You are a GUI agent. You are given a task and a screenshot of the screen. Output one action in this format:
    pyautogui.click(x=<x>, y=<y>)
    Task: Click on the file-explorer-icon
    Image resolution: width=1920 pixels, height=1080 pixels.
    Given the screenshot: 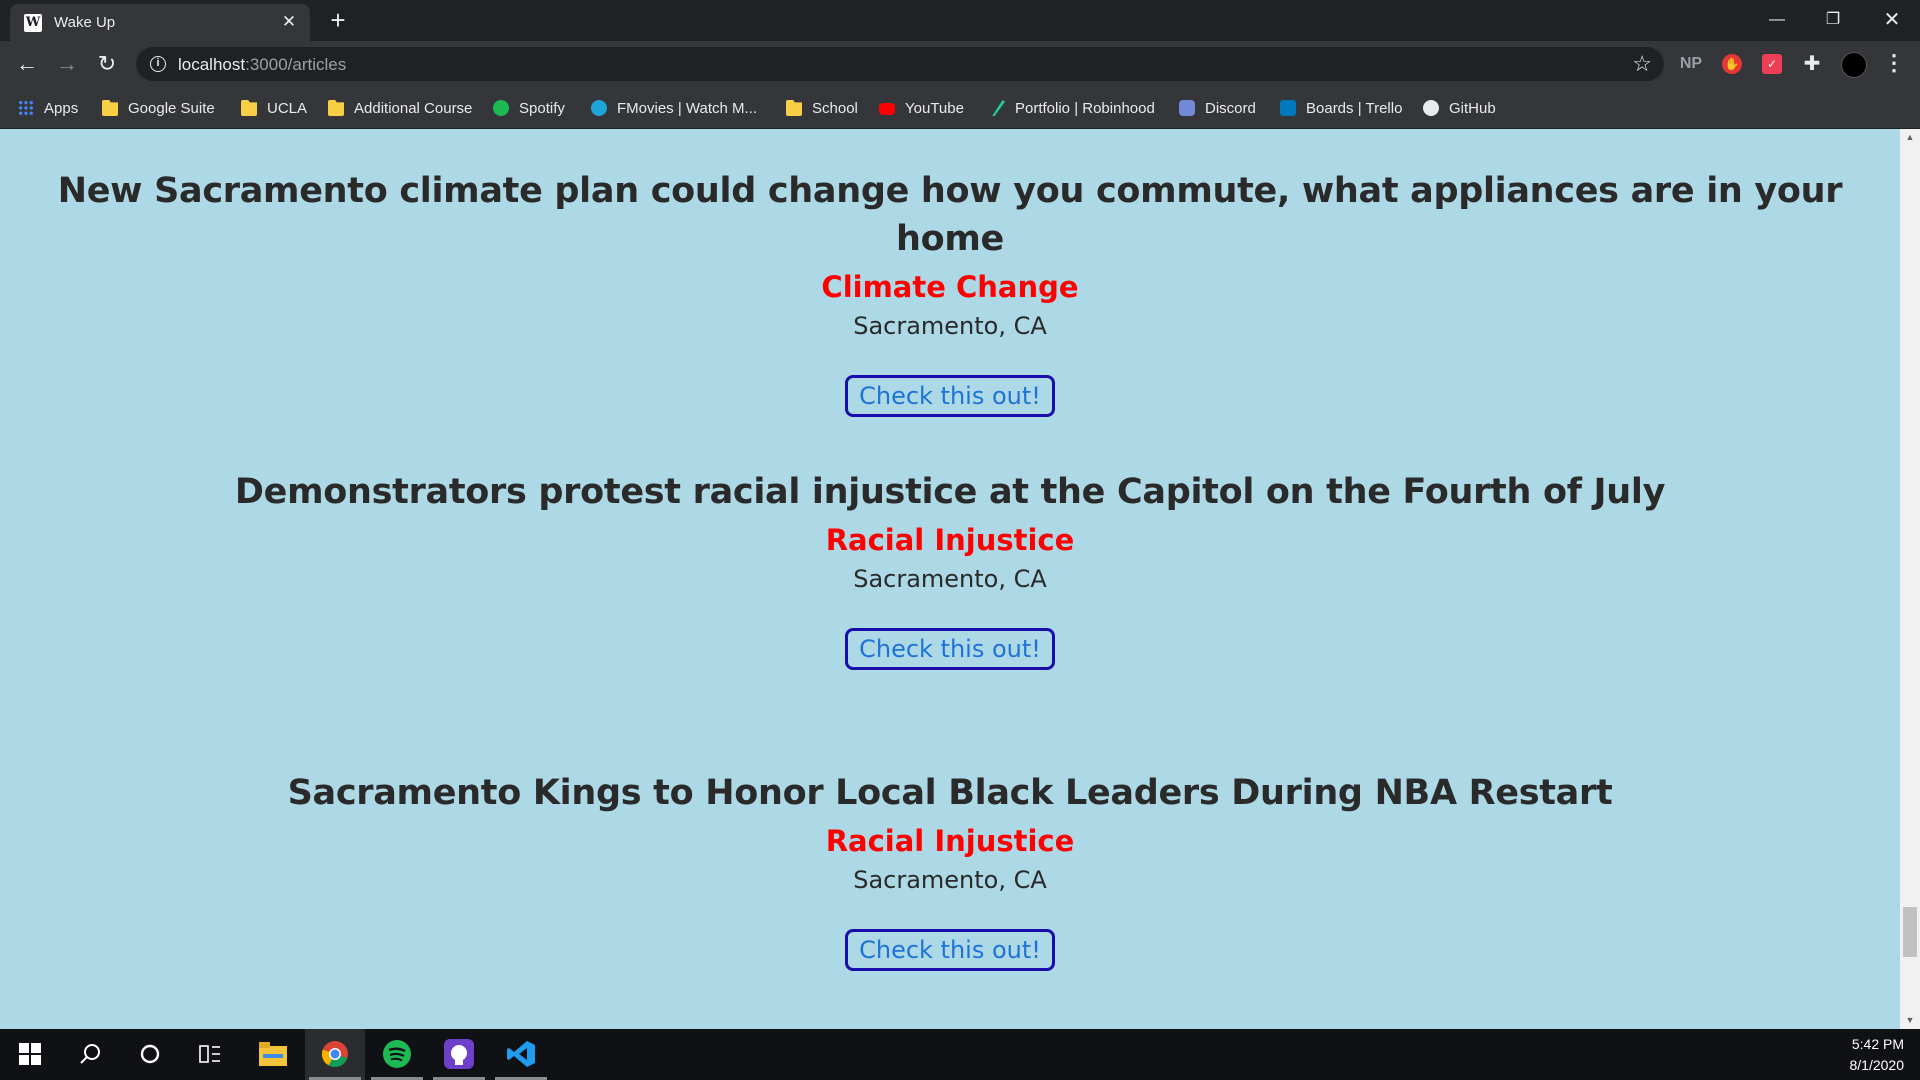 What is the action you would take?
    pyautogui.click(x=273, y=1054)
    